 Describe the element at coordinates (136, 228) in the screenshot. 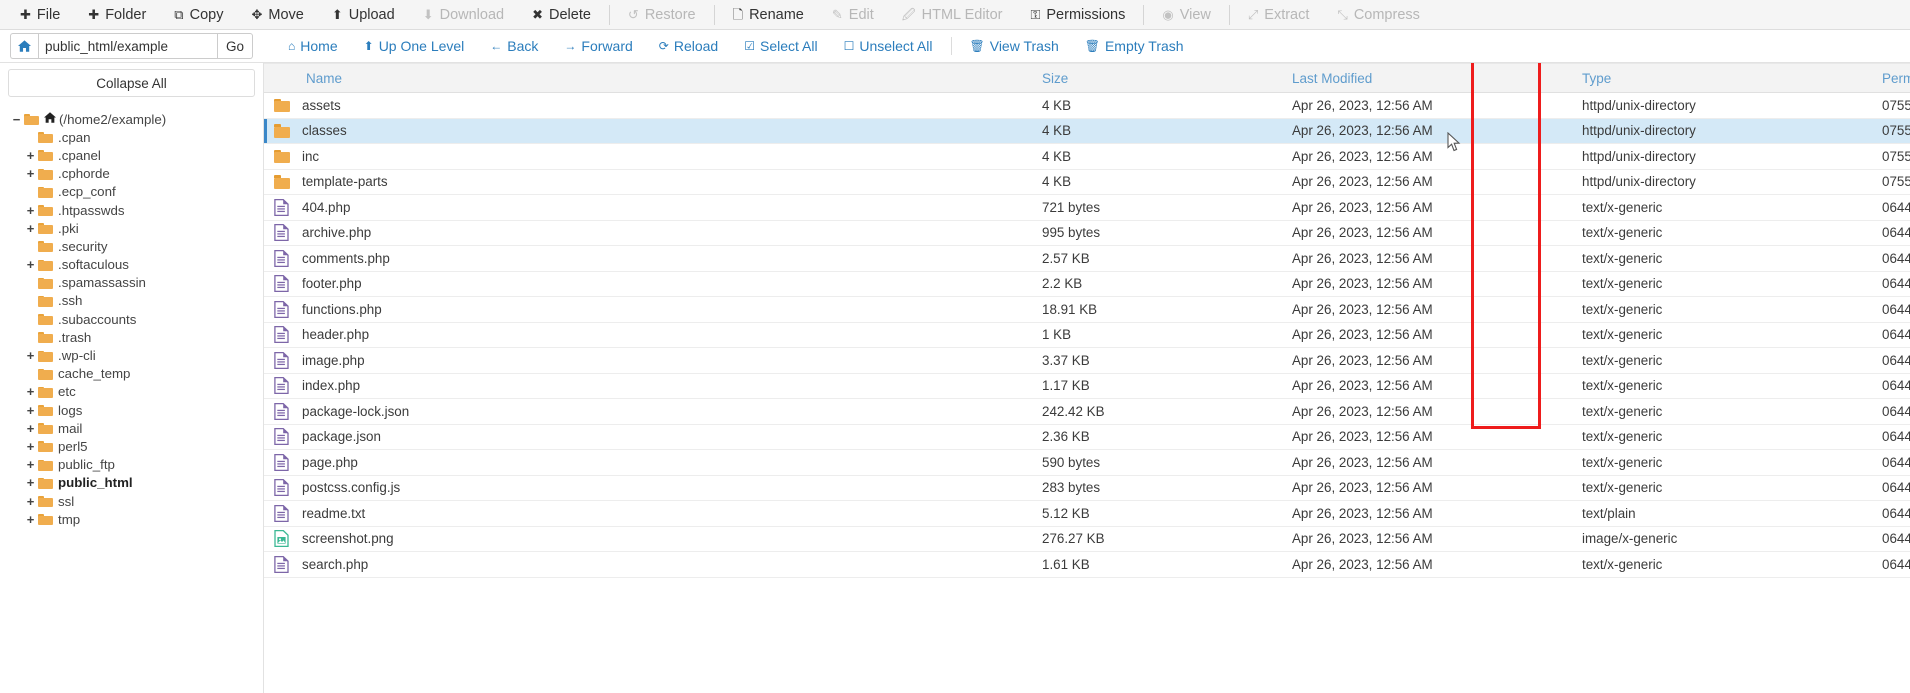

I see `tree-node-.pki: + .pki` at that location.